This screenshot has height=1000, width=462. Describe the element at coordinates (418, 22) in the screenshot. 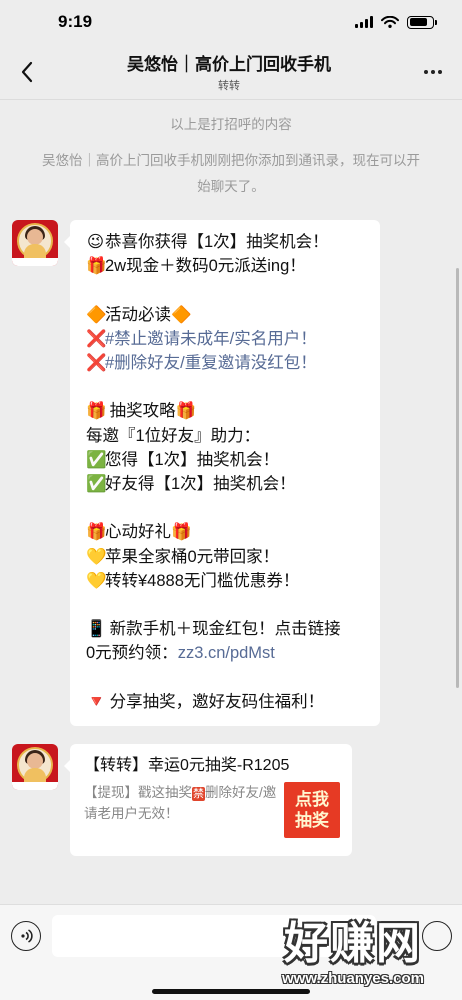

I see `battery-level` at that location.